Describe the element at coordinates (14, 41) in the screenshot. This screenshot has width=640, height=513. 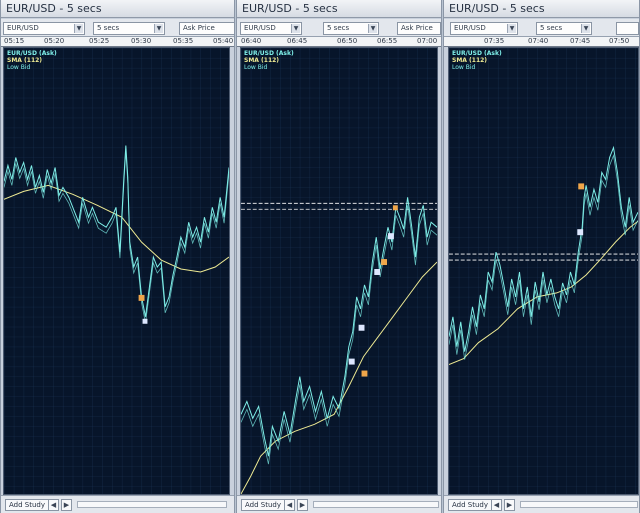
I see `time-tick: 05:15` at that location.